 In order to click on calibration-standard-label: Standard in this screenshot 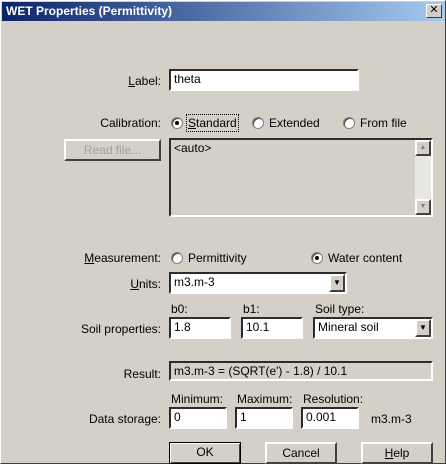, I will do `click(212, 123)`.